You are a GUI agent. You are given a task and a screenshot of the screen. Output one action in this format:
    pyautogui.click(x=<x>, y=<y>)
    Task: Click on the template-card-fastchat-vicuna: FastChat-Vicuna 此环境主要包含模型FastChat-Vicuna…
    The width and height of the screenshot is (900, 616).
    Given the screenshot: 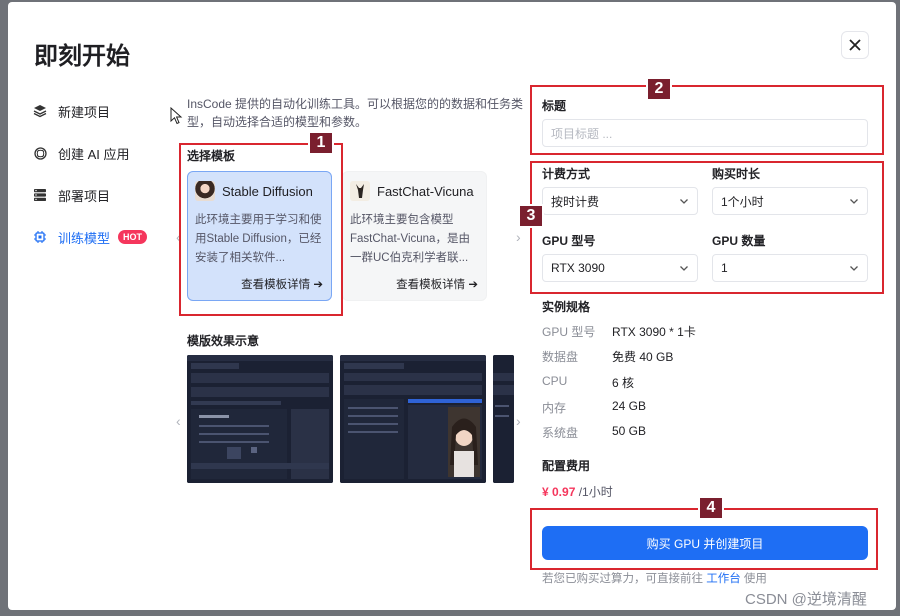 What is the action you would take?
    pyautogui.click(x=414, y=236)
    